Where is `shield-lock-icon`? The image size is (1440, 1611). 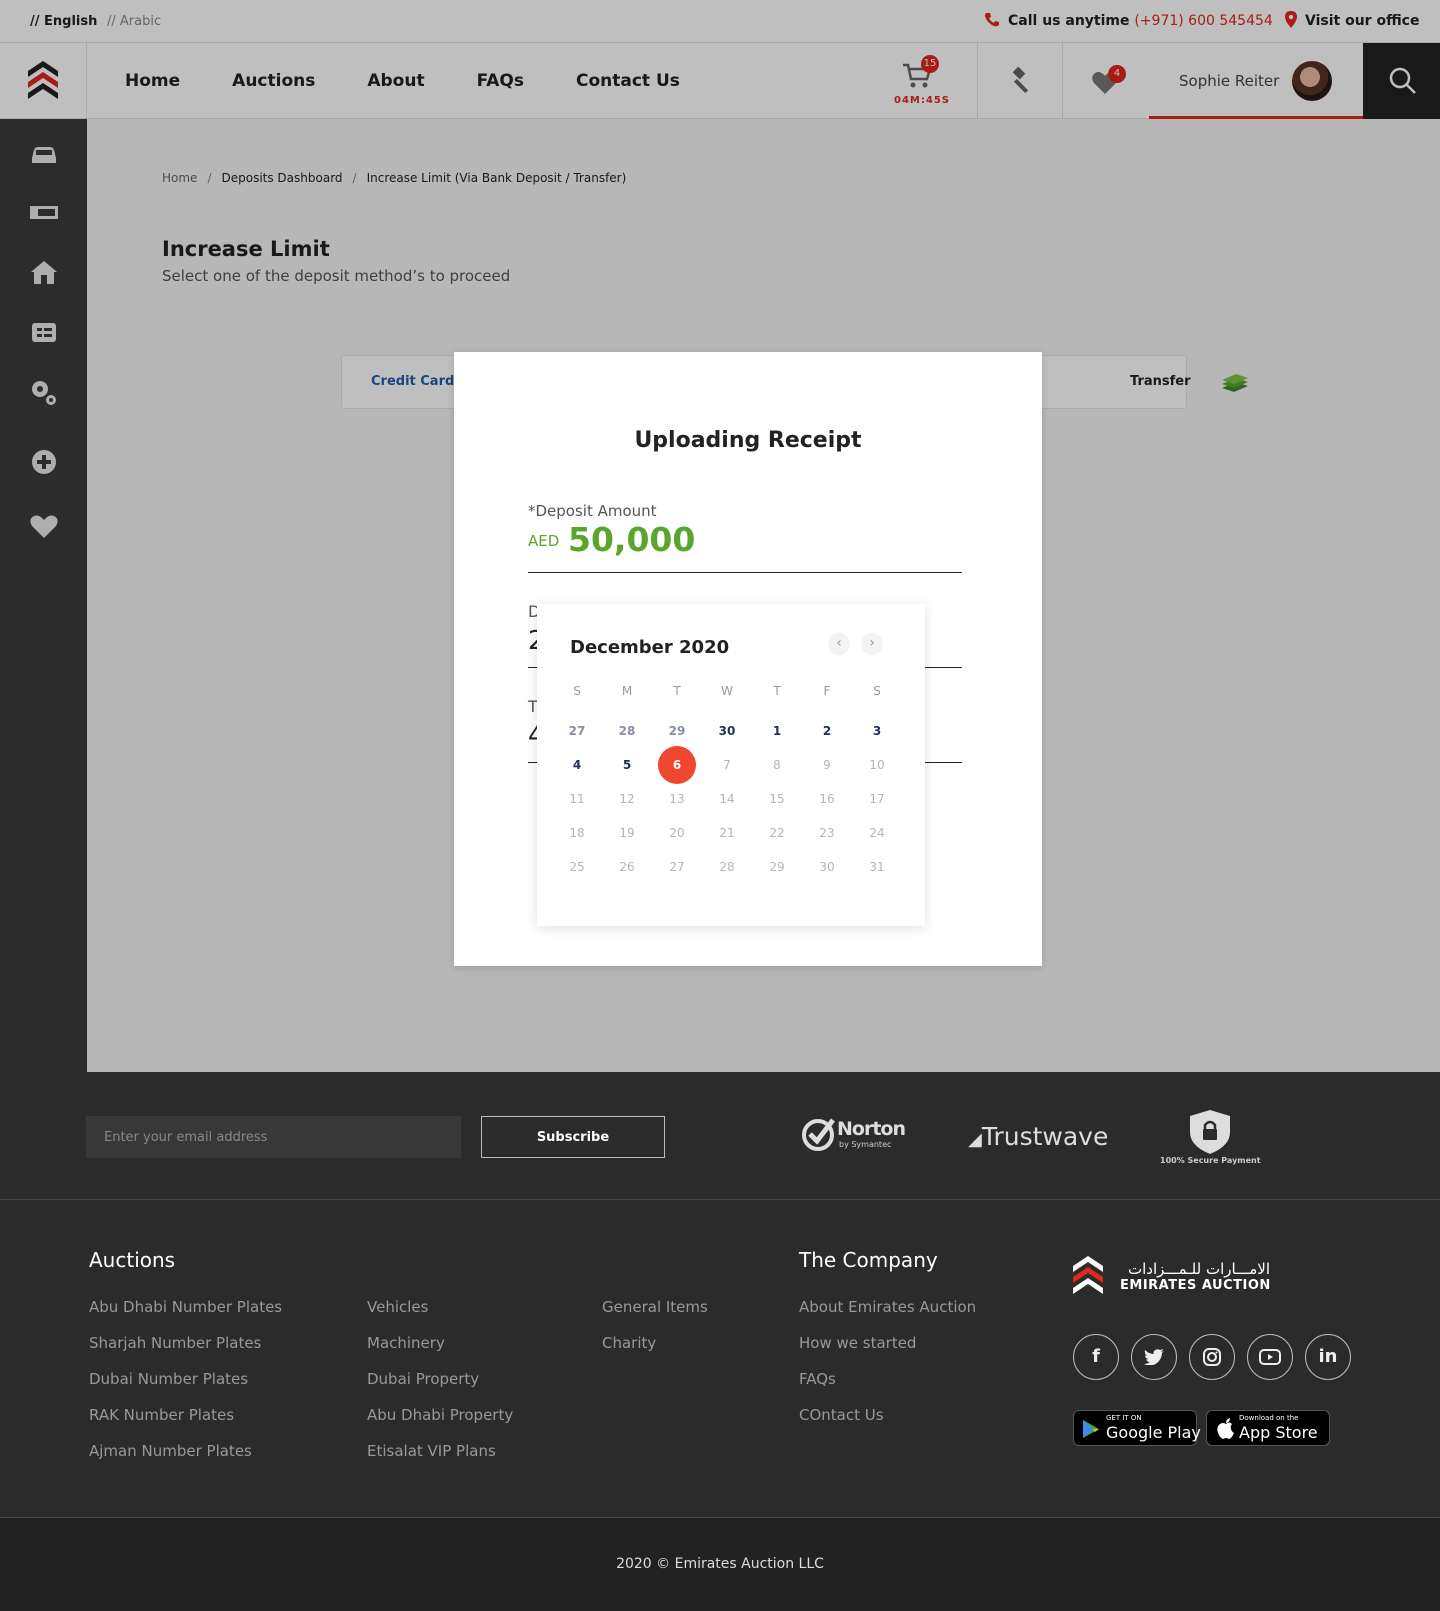
shield-lock-icon is located at coordinates (1210, 1132).